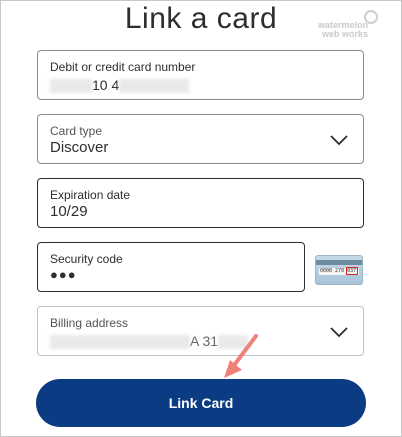 This screenshot has width=402, height=437. What do you see at coordinates (200, 203) in the screenshot?
I see `expiration-date-field: Expiration date 10/29` at bounding box center [200, 203].